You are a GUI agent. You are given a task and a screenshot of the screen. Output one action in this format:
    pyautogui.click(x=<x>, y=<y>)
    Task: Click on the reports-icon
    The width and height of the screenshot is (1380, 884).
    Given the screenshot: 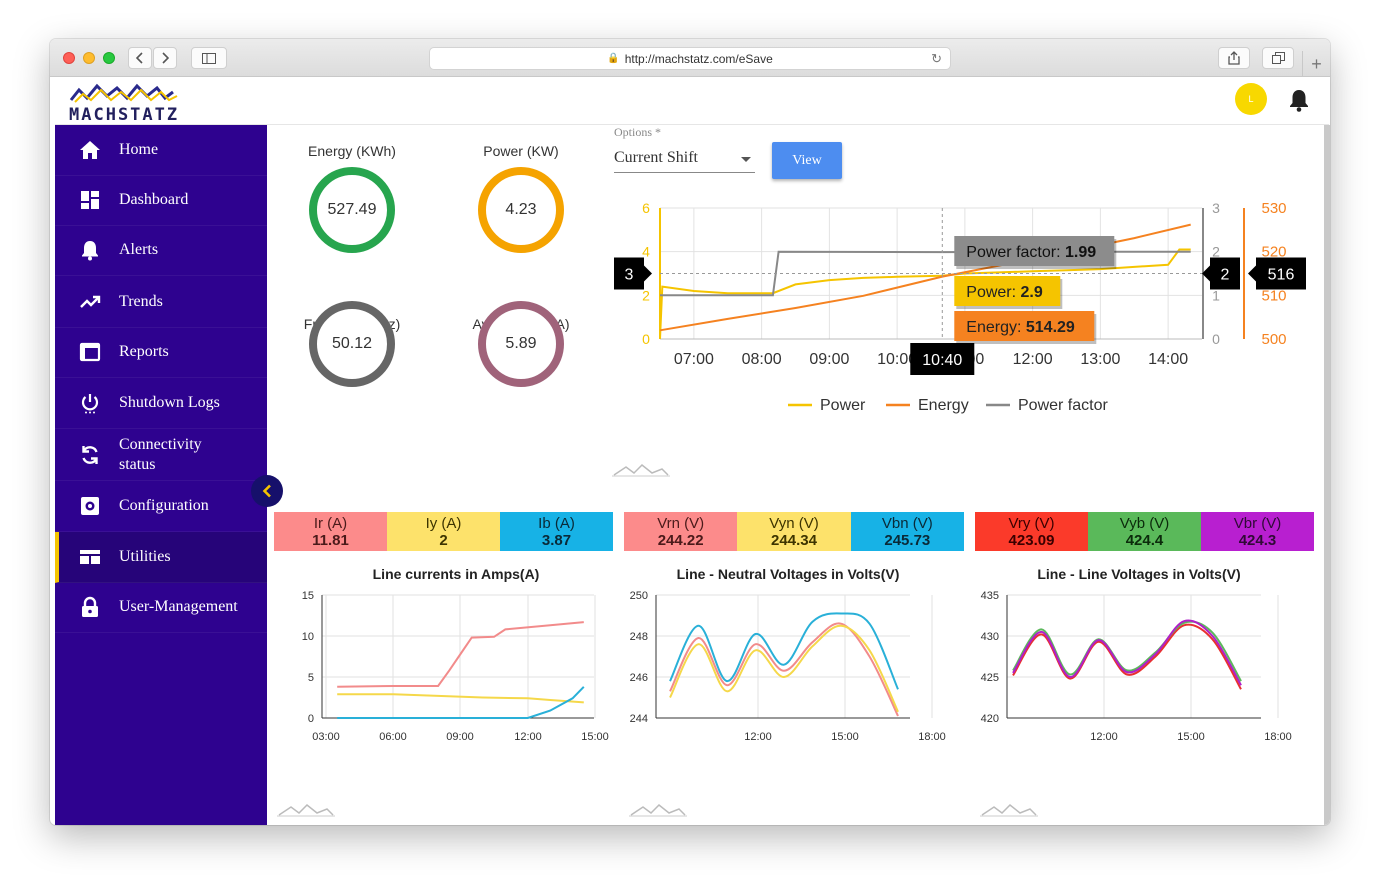 What is the action you would take?
    pyautogui.click(x=90, y=352)
    